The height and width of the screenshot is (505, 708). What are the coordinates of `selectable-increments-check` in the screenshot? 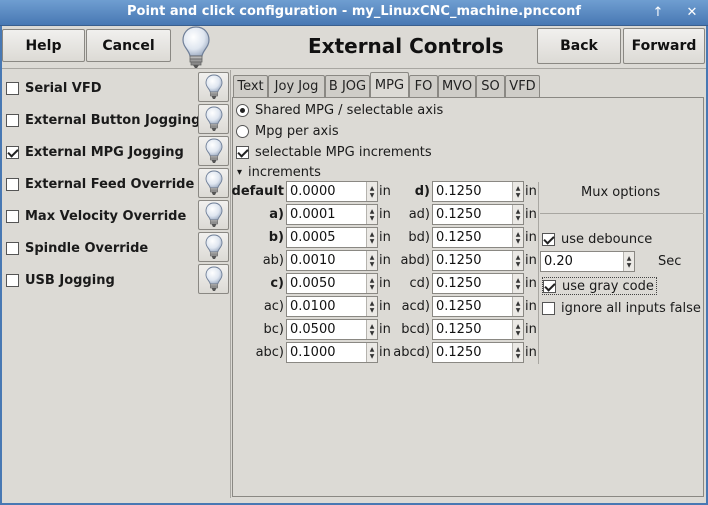 It's located at (242, 152).